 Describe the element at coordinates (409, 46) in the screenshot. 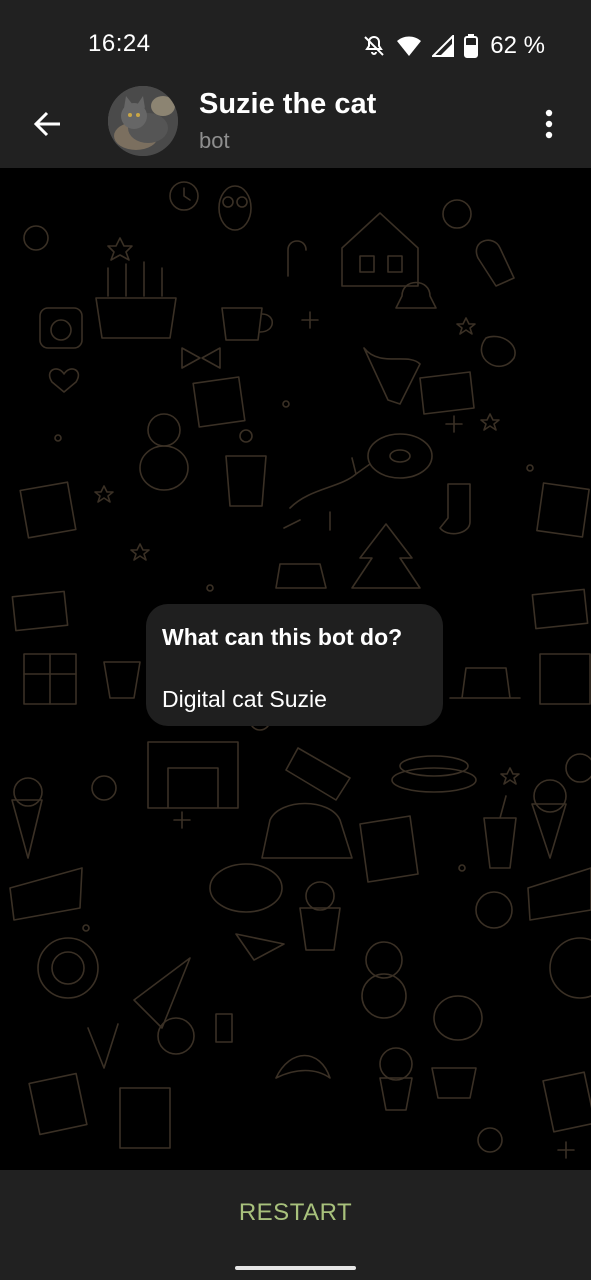

I see `wifi-icon` at that location.